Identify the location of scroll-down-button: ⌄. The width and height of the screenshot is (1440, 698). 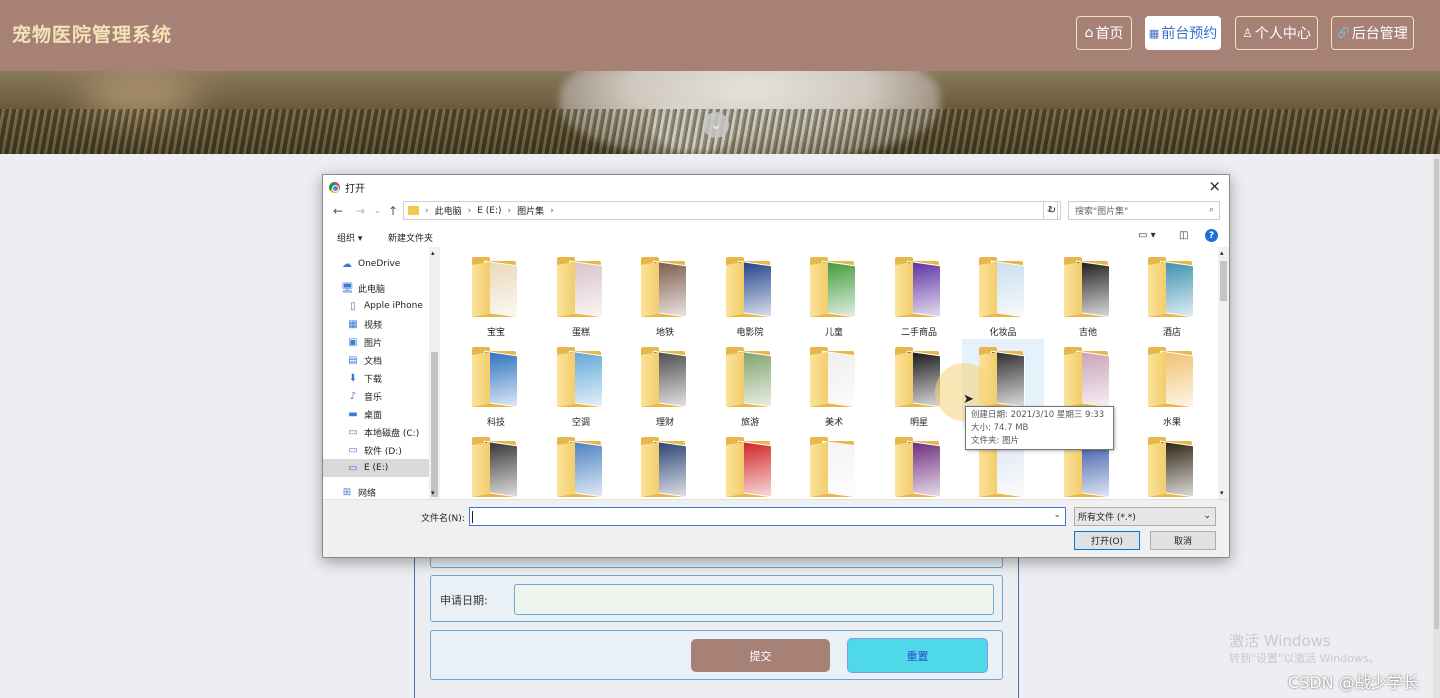
(716, 125).